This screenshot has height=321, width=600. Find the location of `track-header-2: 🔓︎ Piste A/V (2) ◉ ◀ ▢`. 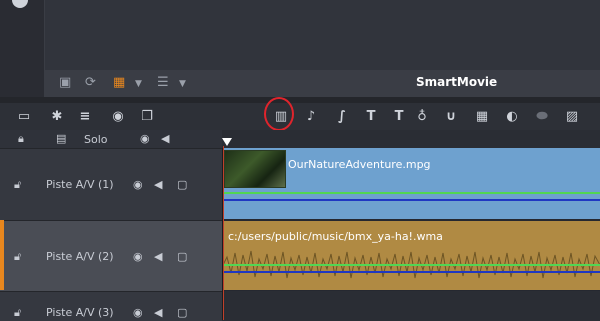

track-header-2: 🔓︎ Piste A/V (2) ◉ ◀ ▢ is located at coordinates (111, 256).